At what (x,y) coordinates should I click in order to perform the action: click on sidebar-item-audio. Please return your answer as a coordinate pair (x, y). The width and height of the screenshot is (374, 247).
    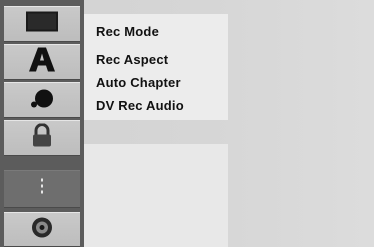
    Looking at the image, I should click on (42, 100).